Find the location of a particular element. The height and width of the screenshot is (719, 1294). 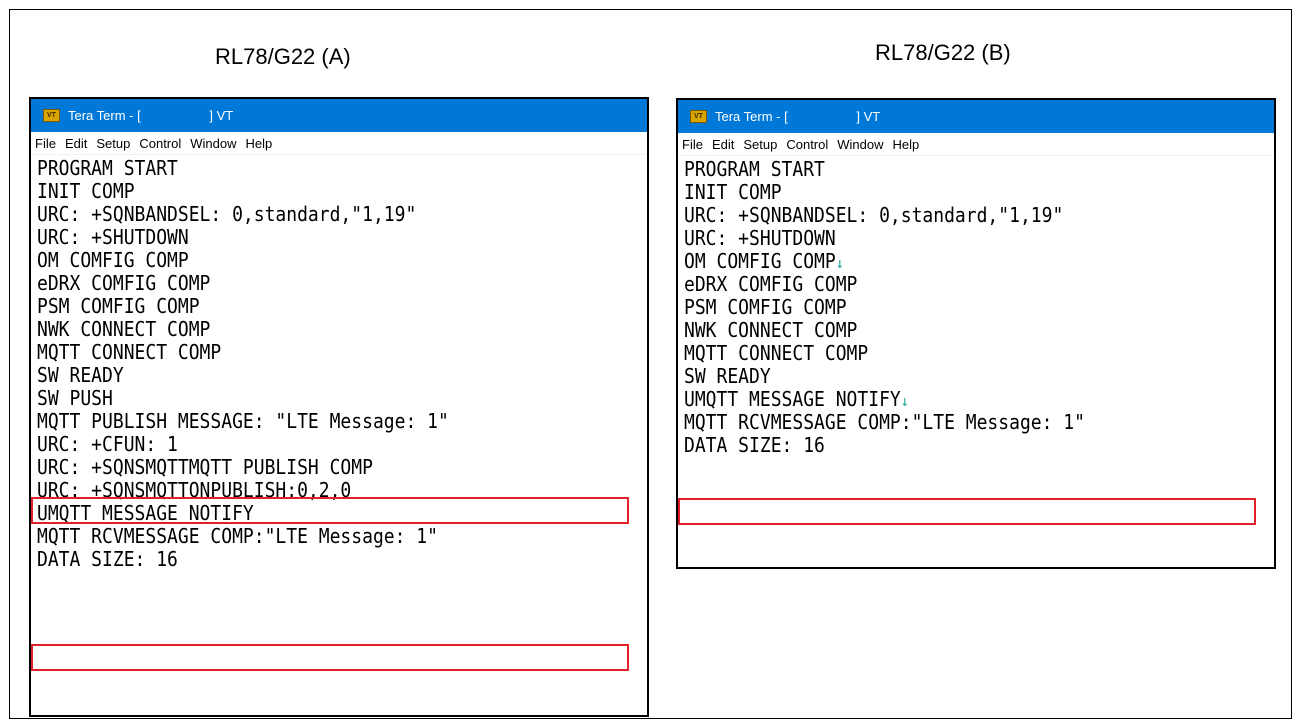

terminal-line: URC: +SQNSMQTTONPUBLISH:0,2,0 is located at coordinates (194, 490).